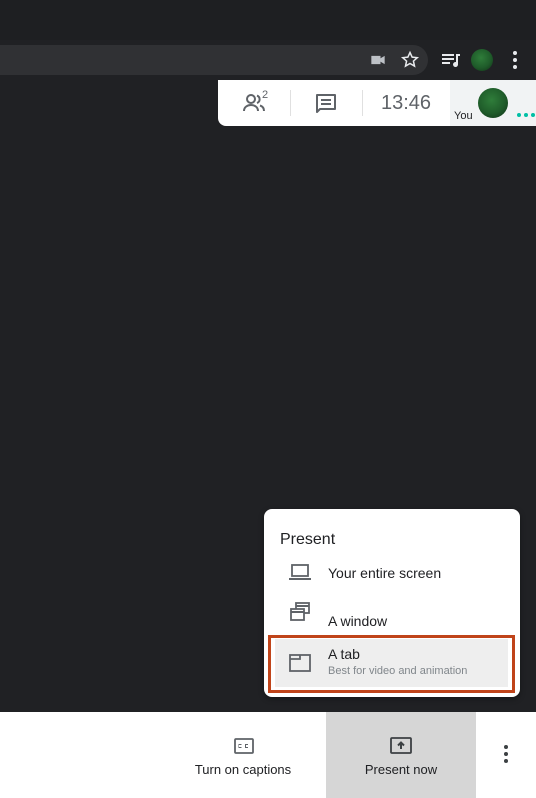 The height and width of the screenshot is (798, 536). I want to click on meeting-controls-bar: Turn on captions Present now, so click(268, 755).